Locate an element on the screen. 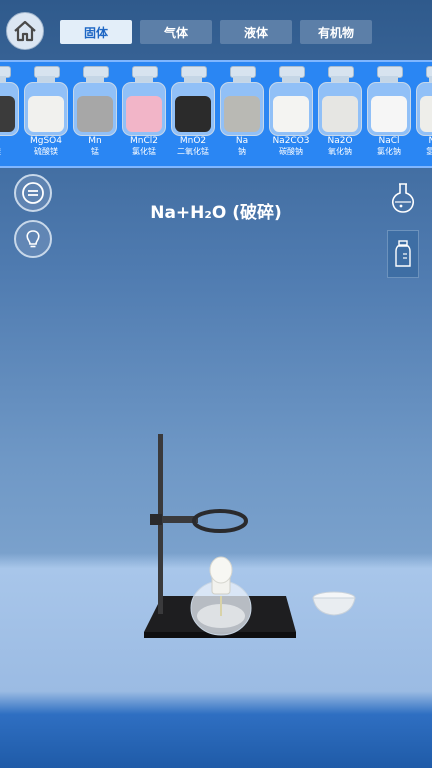 Image resolution: width=432 pixels, height=768 pixels. tab-organic: 有机物 is located at coordinates (336, 32).